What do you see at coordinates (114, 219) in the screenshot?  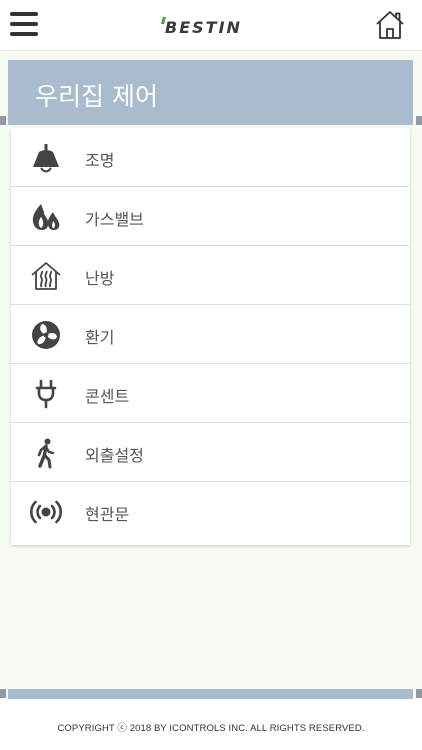 I see `menu-item-label: 가스밸브` at bounding box center [114, 219].